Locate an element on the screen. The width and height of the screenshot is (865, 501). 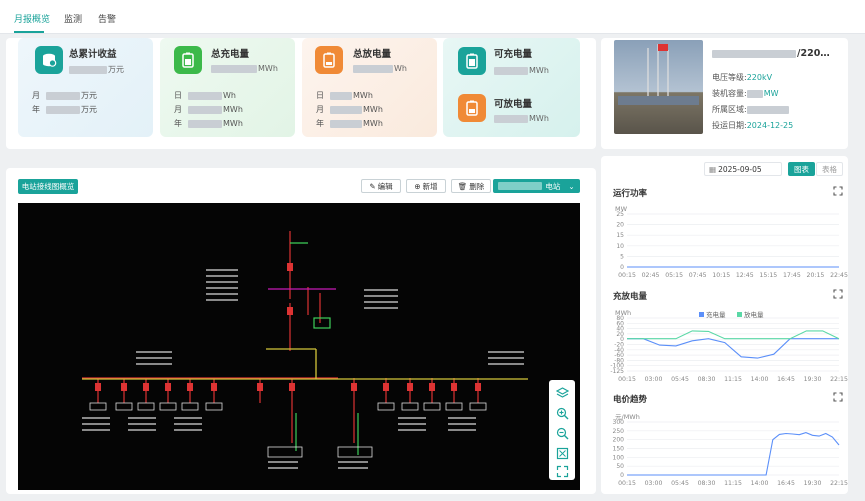
chart-title-power: 运行功率 is located at coordinates (630, 194).